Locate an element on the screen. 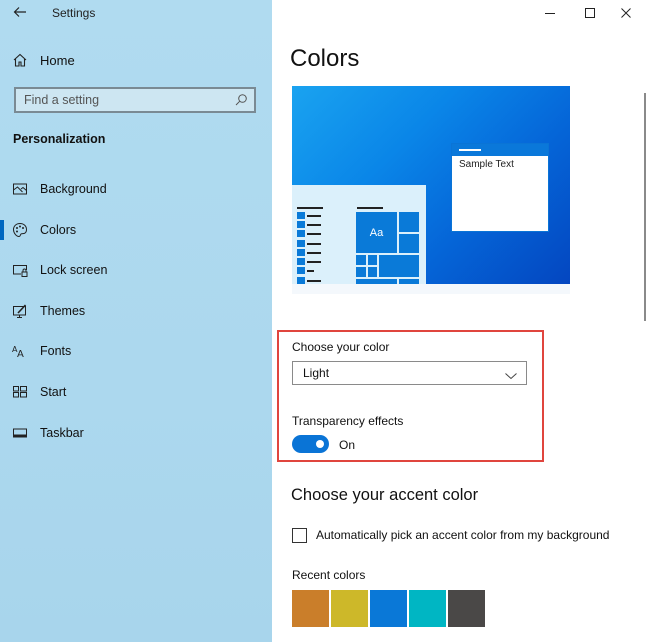  transparency-toggle is located at coordinates (310, 444).